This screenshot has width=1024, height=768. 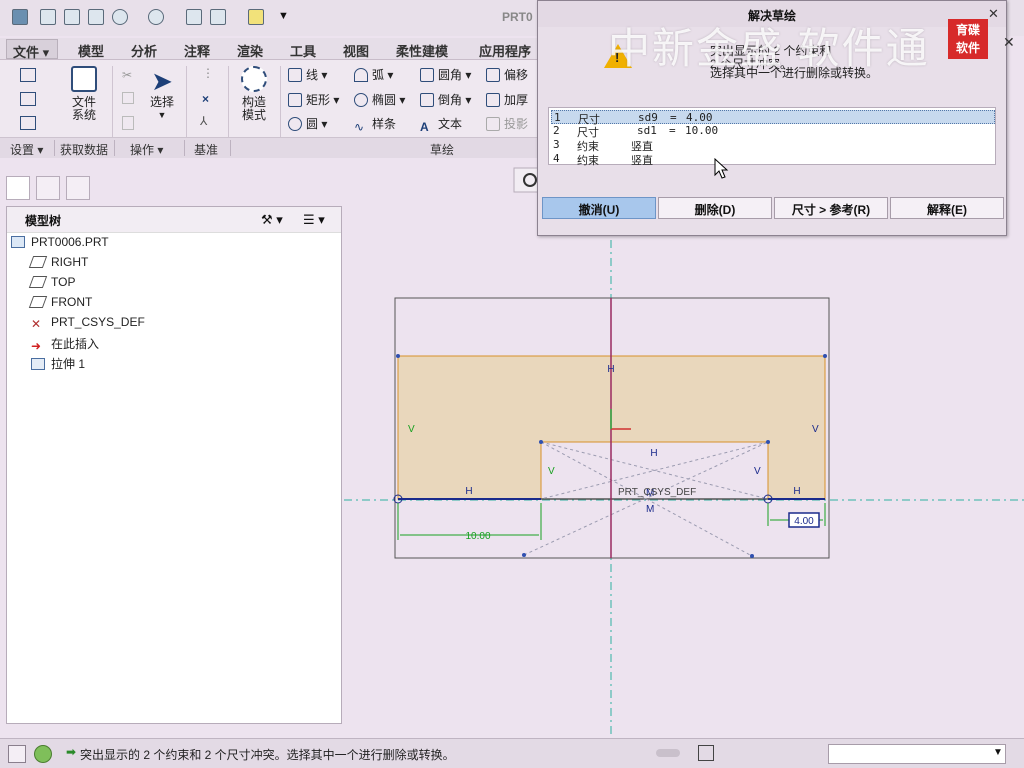 What do you see at coordinates (18, 188) in the screenshot?
I see `model-tree-tab` at bounding box center [18, 188].